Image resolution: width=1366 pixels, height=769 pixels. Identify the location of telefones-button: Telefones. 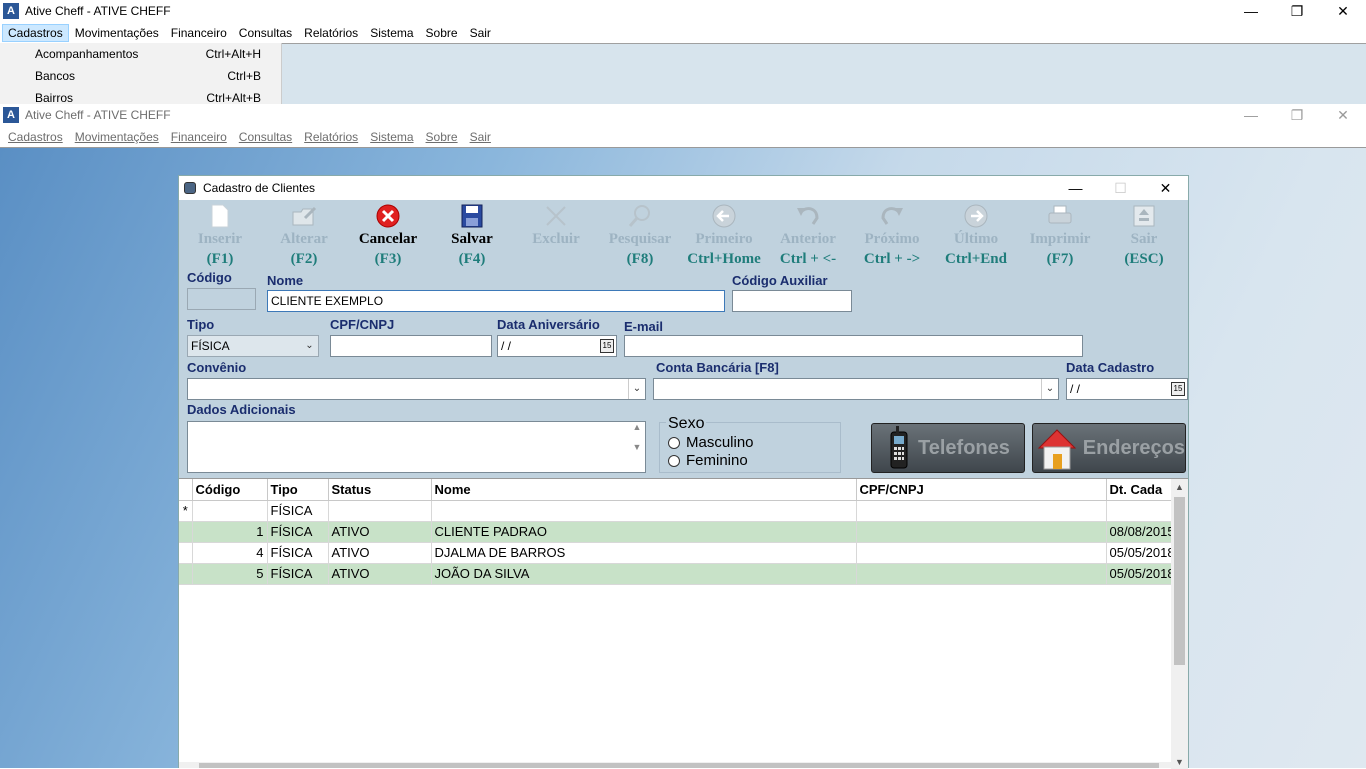
(948, 448).